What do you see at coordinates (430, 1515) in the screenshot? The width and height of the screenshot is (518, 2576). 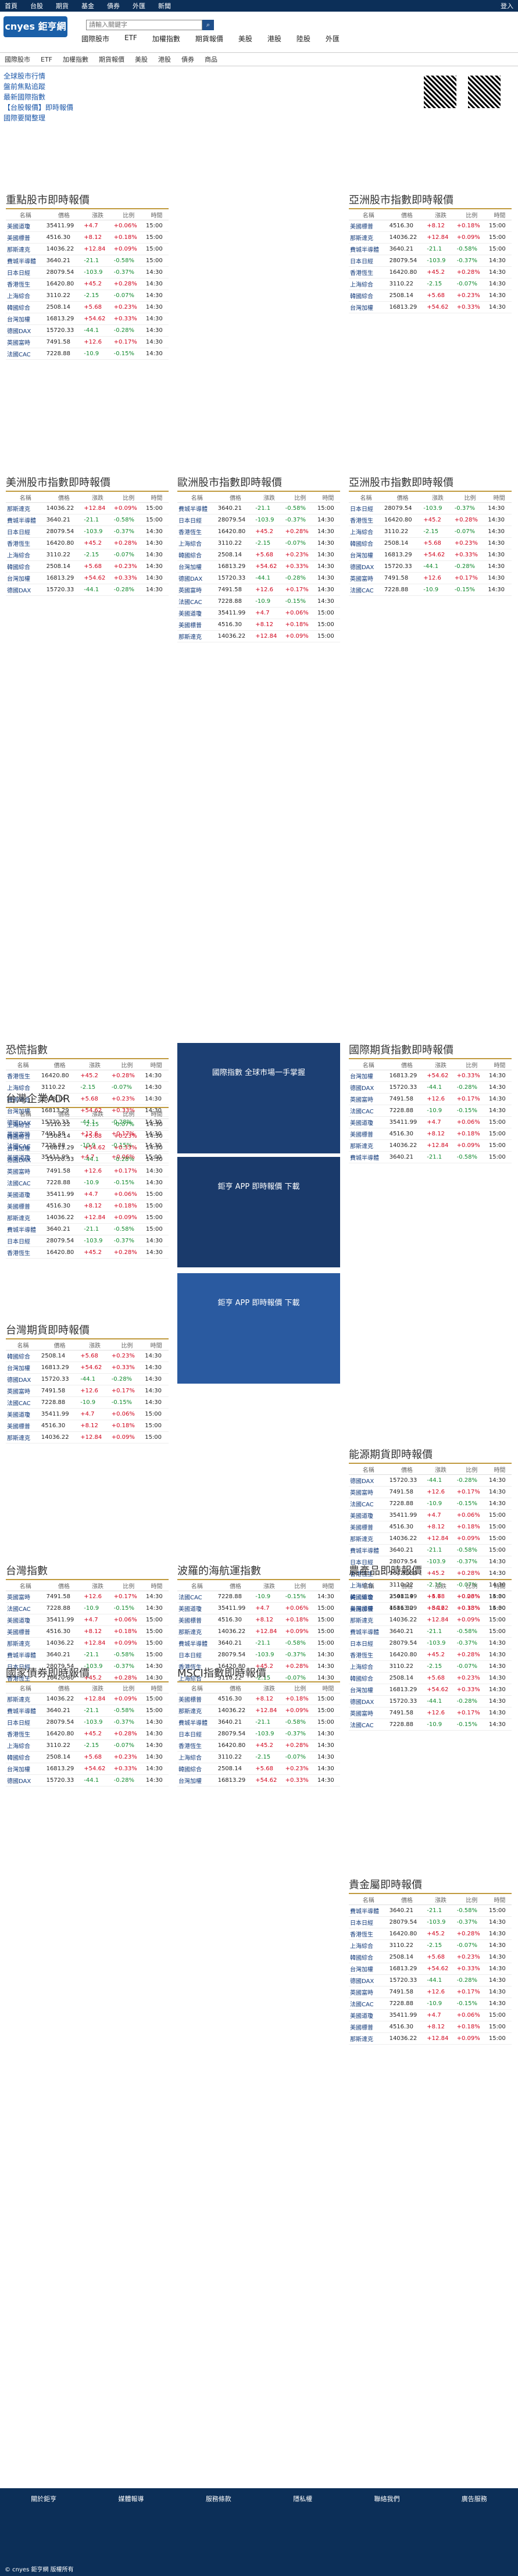 I see `table-row: 美國道瓊 35411.99 +4.7 +0.06% 15:00` at bounding box center [430, 1515].